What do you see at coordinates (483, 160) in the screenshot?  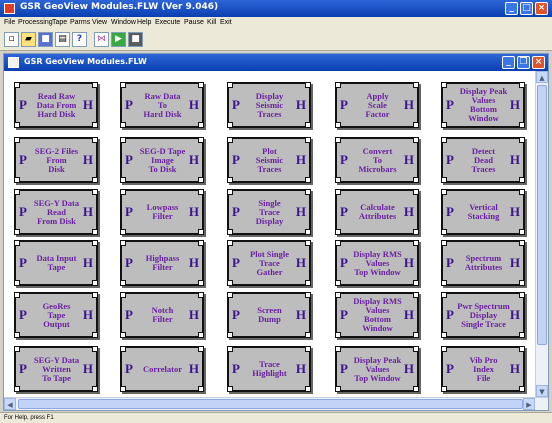 I see `module-block: P H Detect Dead Traces` at bounding box center [483, 160].